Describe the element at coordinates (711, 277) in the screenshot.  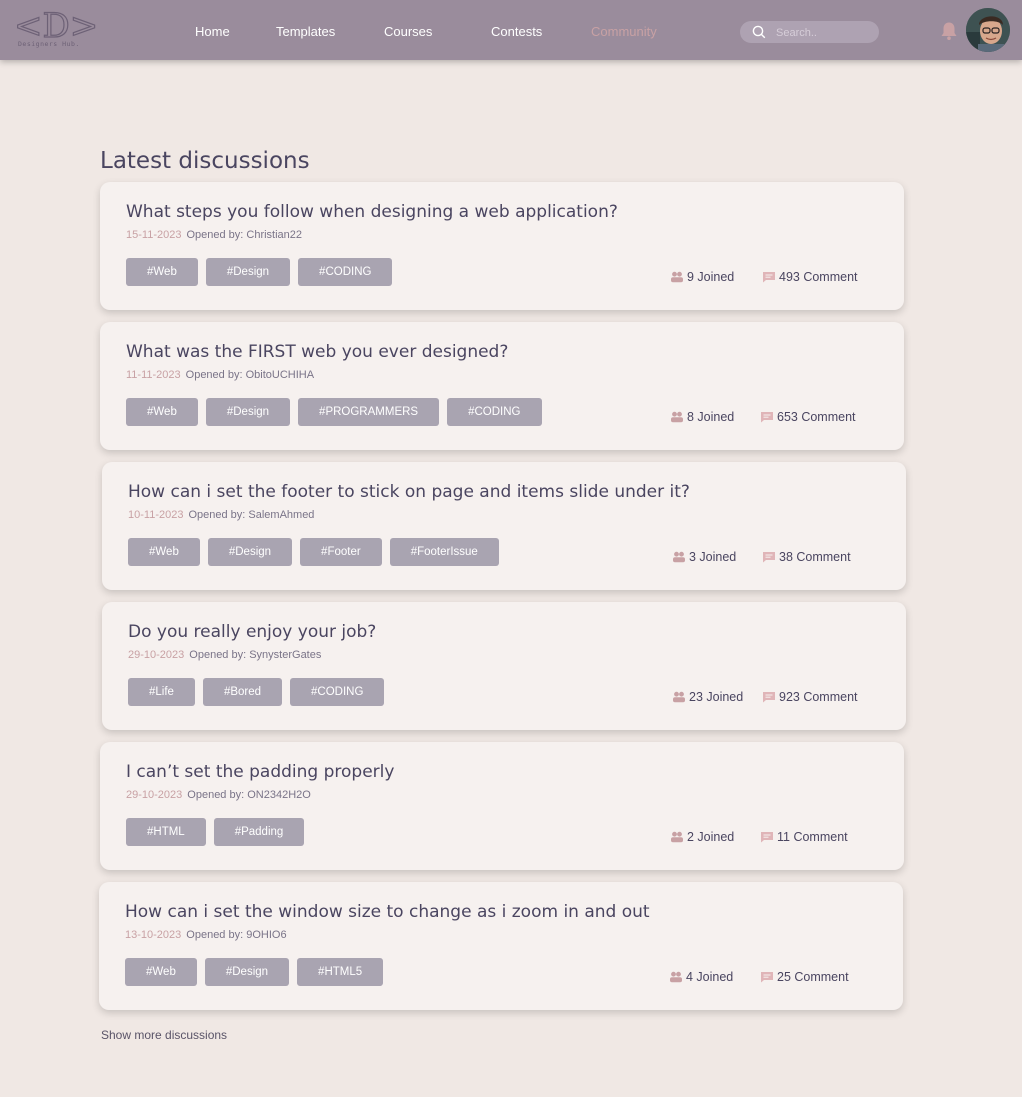
I see `joined-label: 9 Joined` at that location.